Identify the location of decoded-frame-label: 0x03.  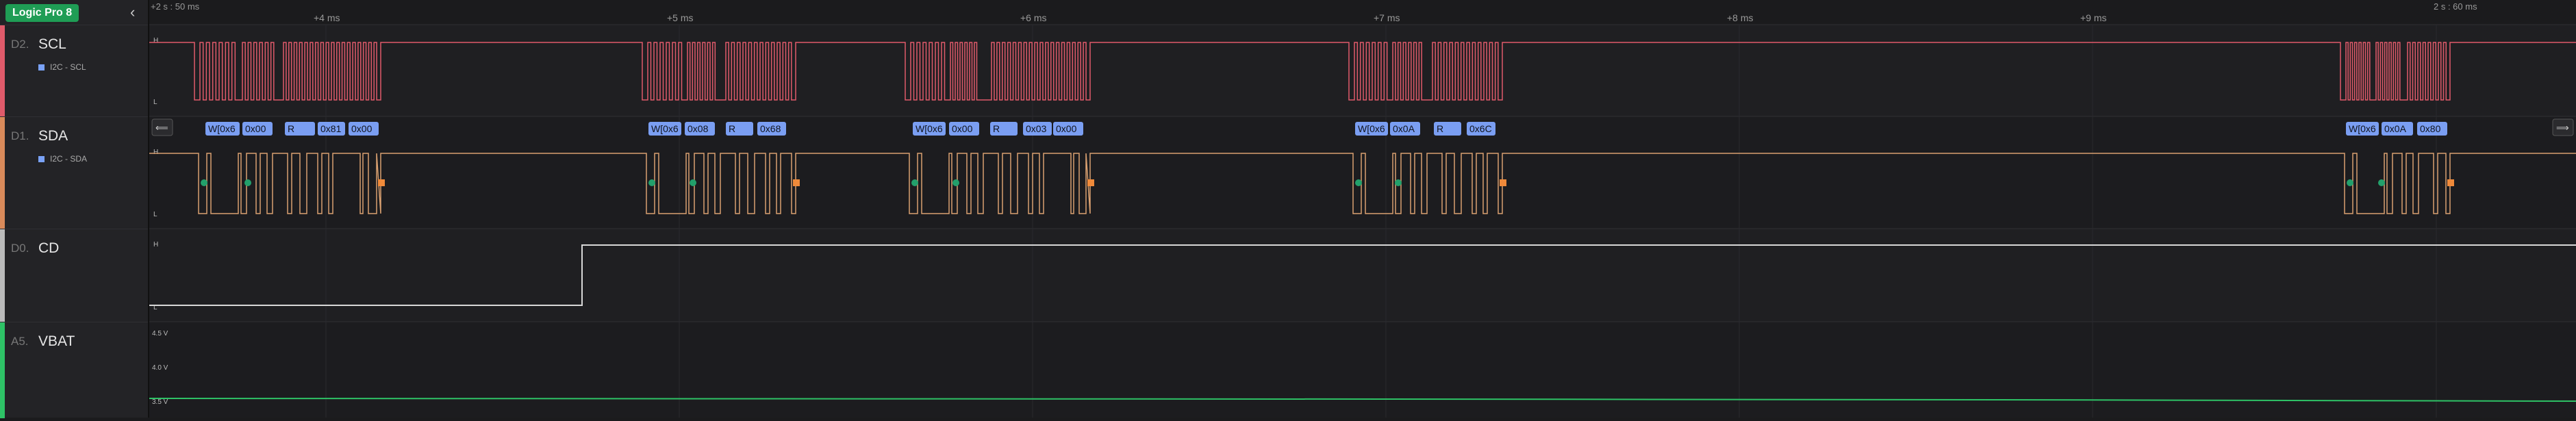
(1036, 128).